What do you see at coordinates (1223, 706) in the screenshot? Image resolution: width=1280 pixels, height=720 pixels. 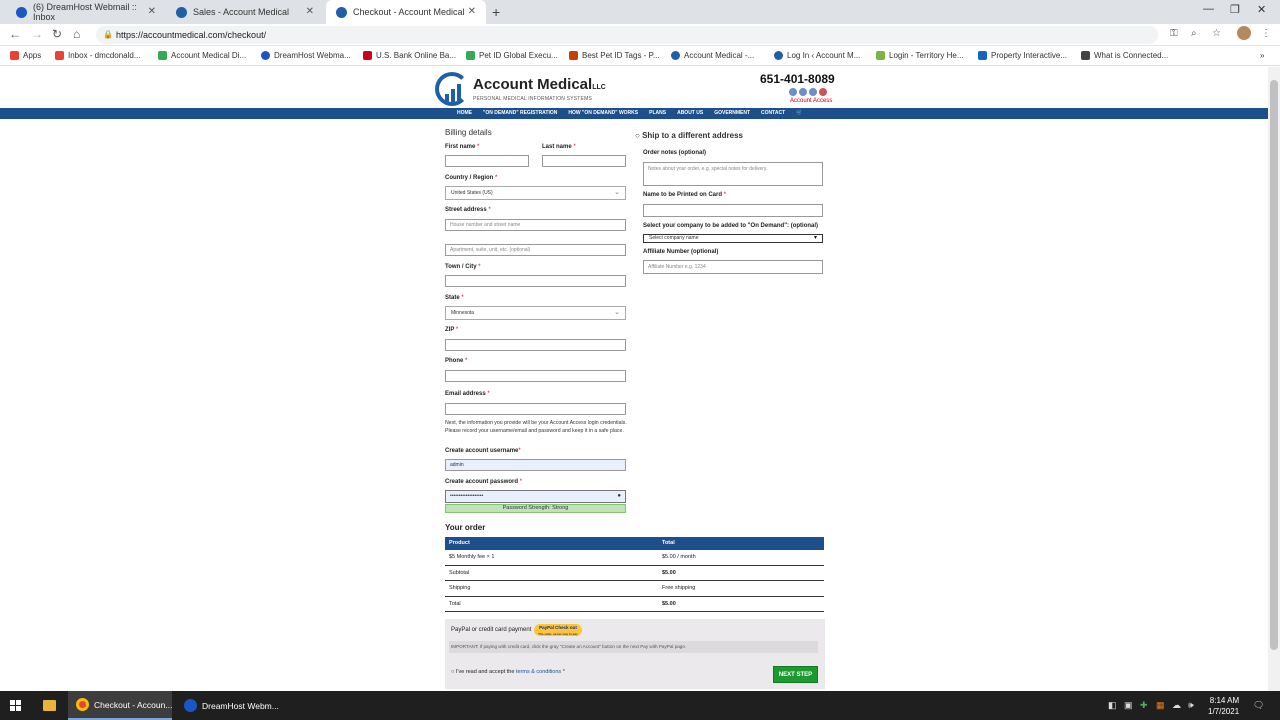 I see `taskbar-clock: 8:14 AM 1/7/2021` at bounding box center [1223, 706].